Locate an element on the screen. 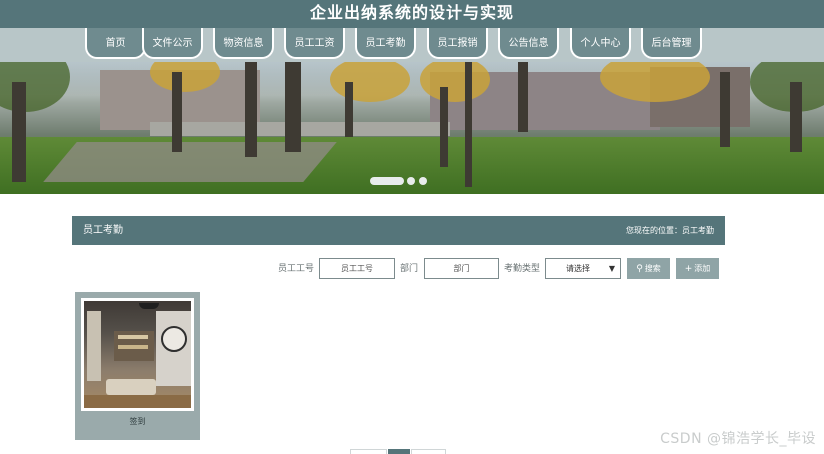 The image size is (824, 454). section-title: 员工考勤 is located at coordinates (103, 230).